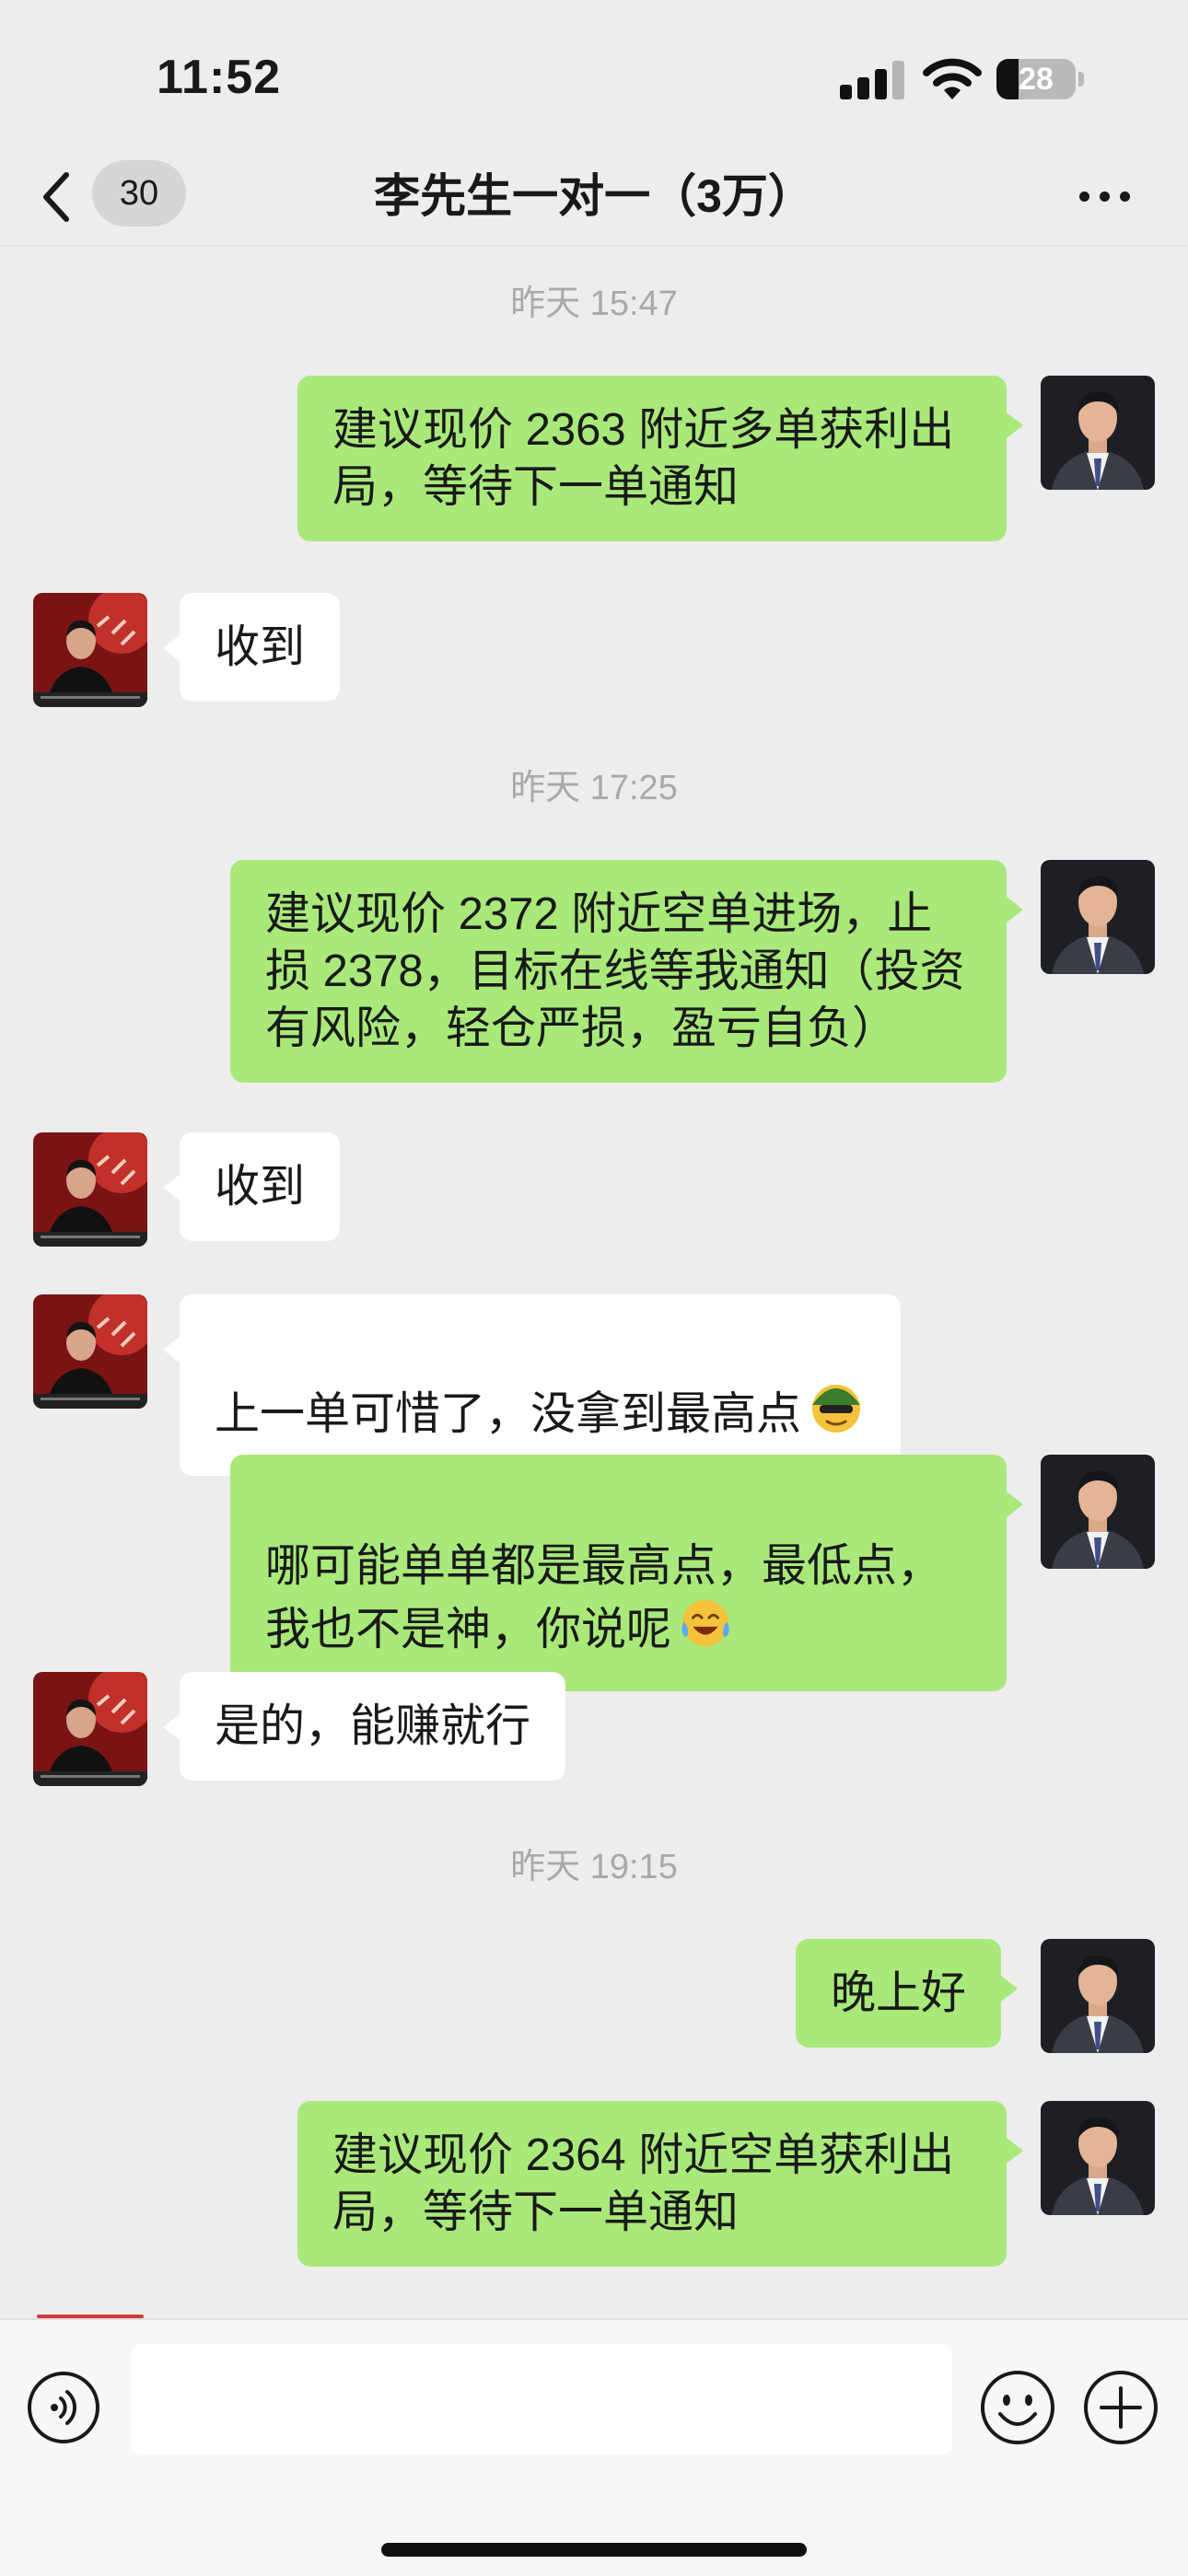 The height and width of the screenshot is (2576, 1188). Describe the element at coordinates (56, 197) in the screenshot. I see `chevron-left-icon` at that location.